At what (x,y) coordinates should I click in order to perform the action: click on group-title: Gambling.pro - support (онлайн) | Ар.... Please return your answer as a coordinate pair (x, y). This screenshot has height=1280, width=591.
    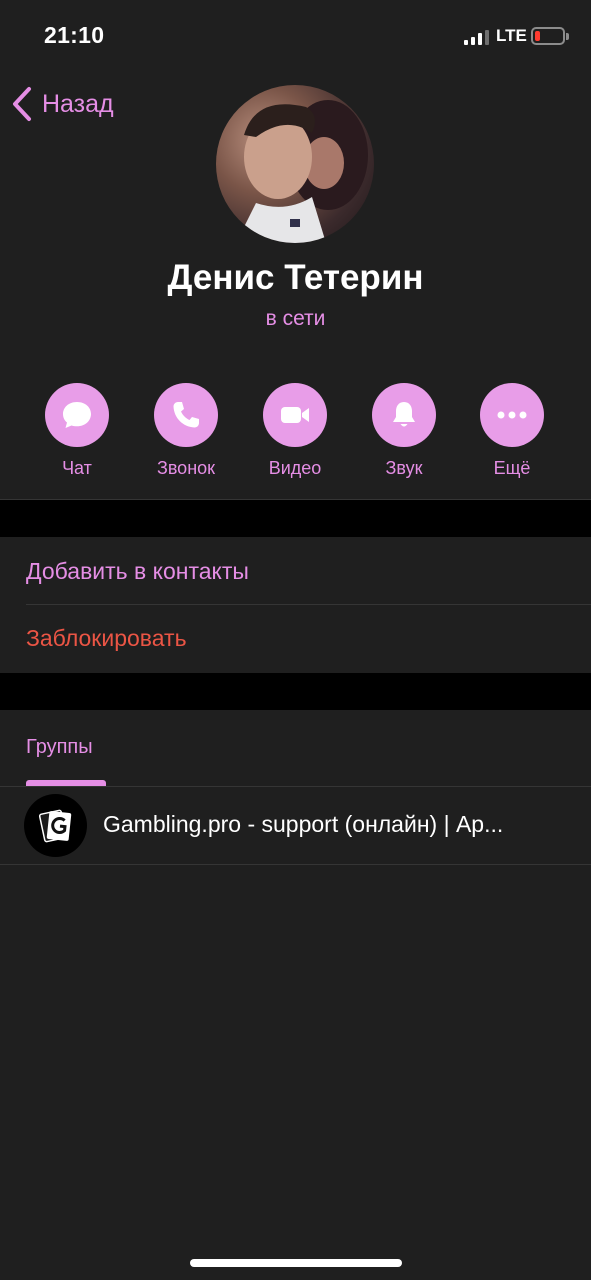
    Looking at the image, I should click on (303, 824).